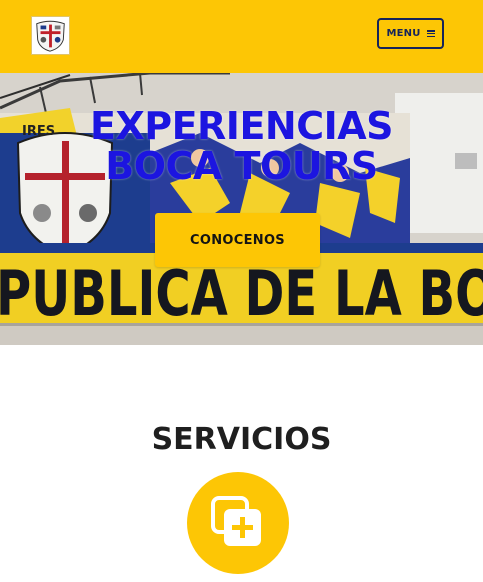 Image resolution: width=483 pixels, height=582 pixels. What do you see at coordinates (241, 293) in the screenshot?
I see `mural-big-text: PUBLICA DE LA BO` at bounding box center [241, 293].